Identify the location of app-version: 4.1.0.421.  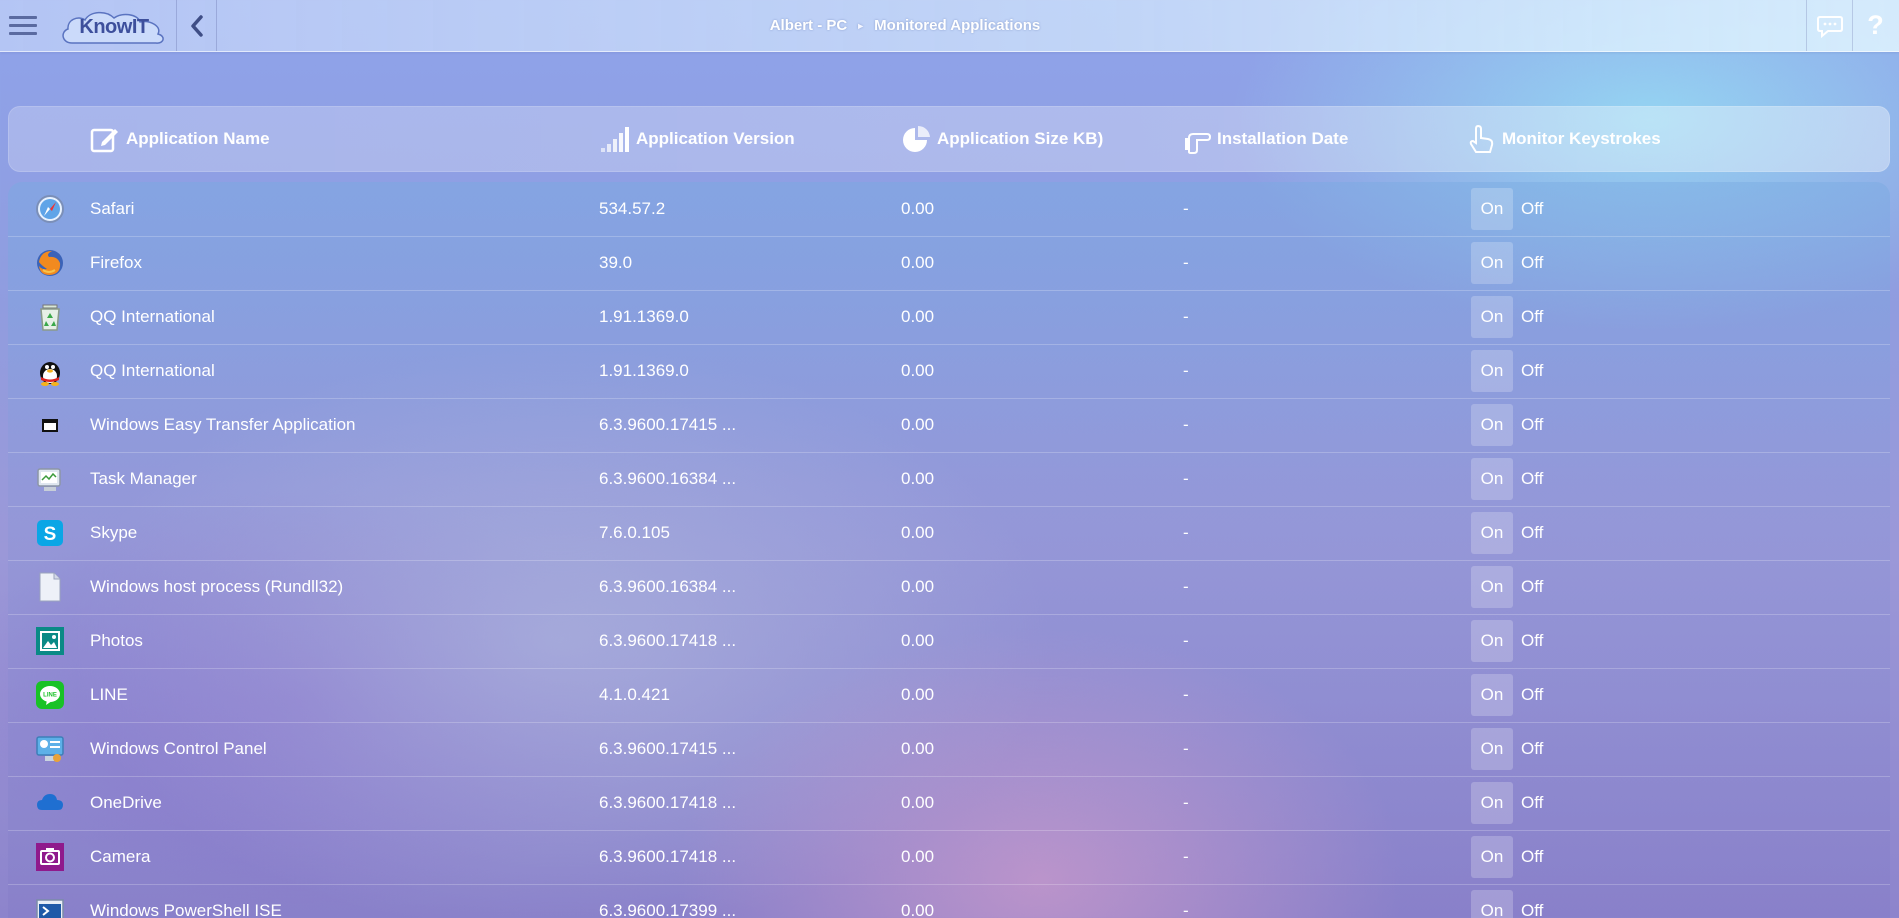
(634, 694).